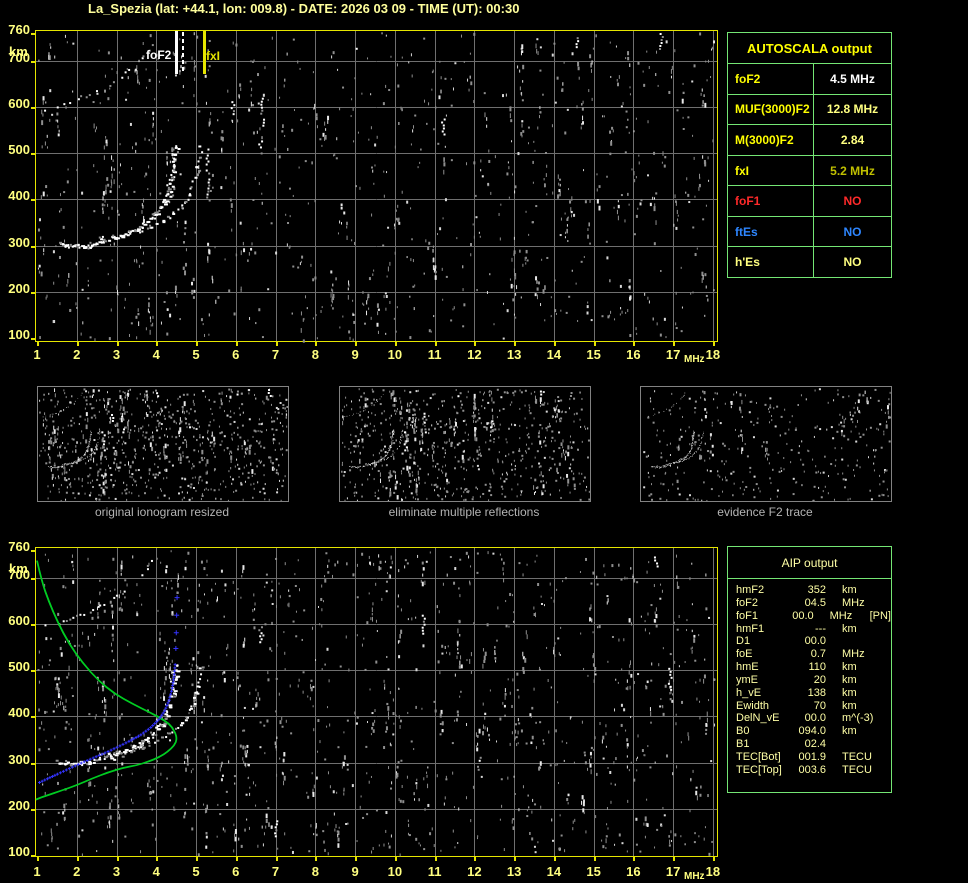  Describe the element at coordinates (813, 770) in the screenshot. I see `aip-row-tectop: TEC[Top] 003.6 TECU` at that location.